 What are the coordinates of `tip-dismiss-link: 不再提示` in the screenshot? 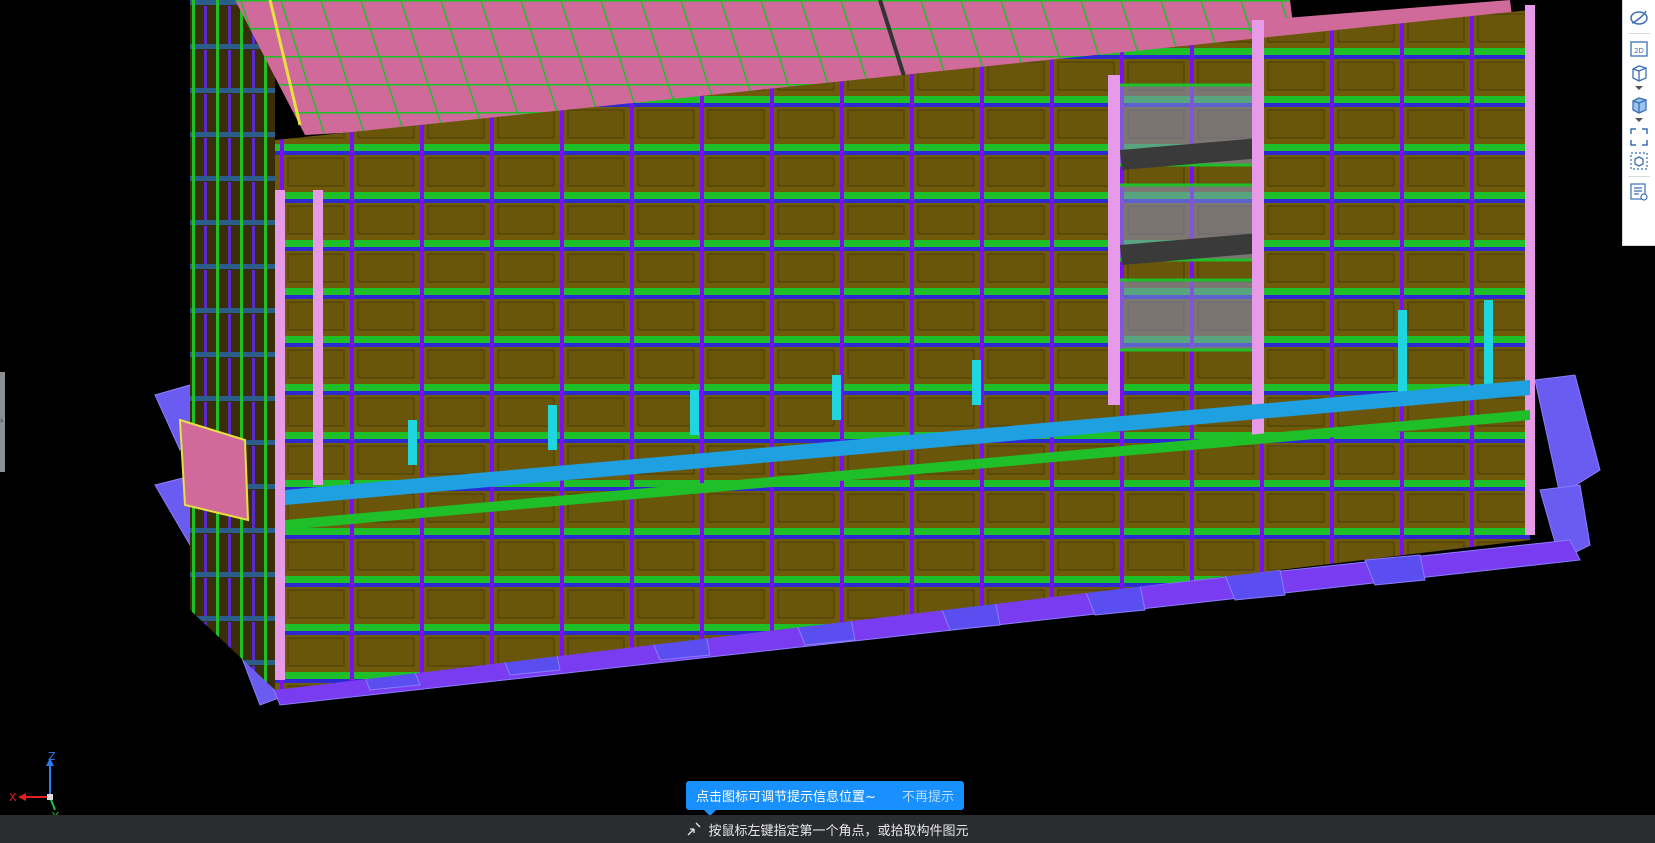 It's located at (928, 795).